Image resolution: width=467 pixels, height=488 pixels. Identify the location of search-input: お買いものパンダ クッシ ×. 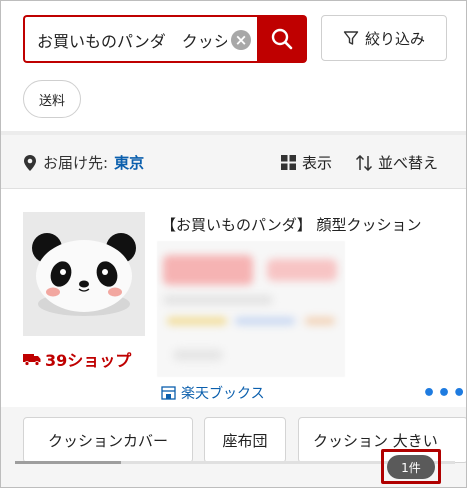
(140, 39).